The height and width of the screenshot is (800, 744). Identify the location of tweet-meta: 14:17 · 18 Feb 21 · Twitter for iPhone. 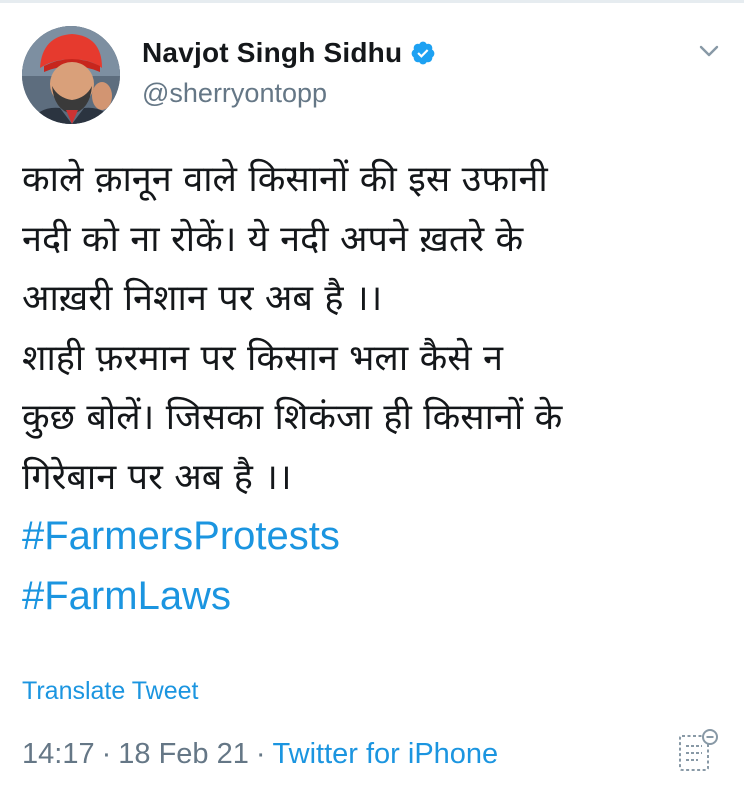
(260, 754).